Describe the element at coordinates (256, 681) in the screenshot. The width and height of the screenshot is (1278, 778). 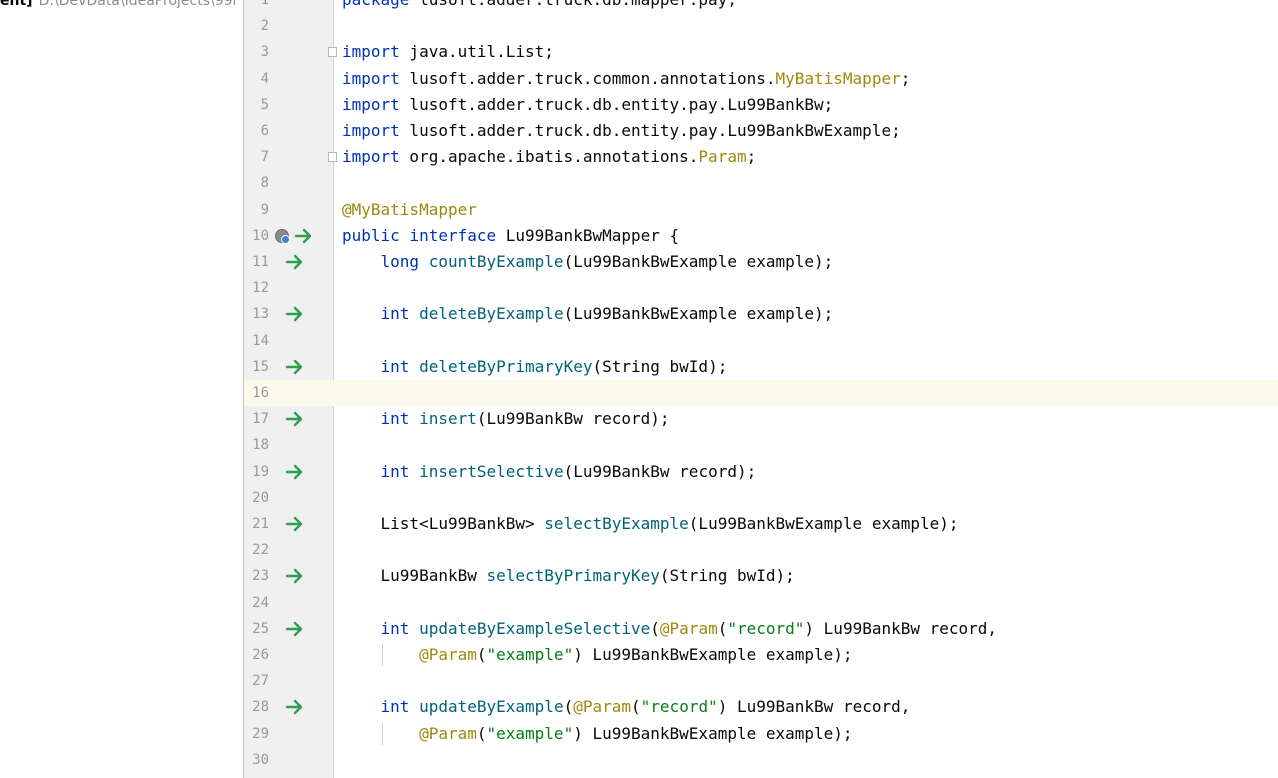
I see `line-number: 27` at that location.